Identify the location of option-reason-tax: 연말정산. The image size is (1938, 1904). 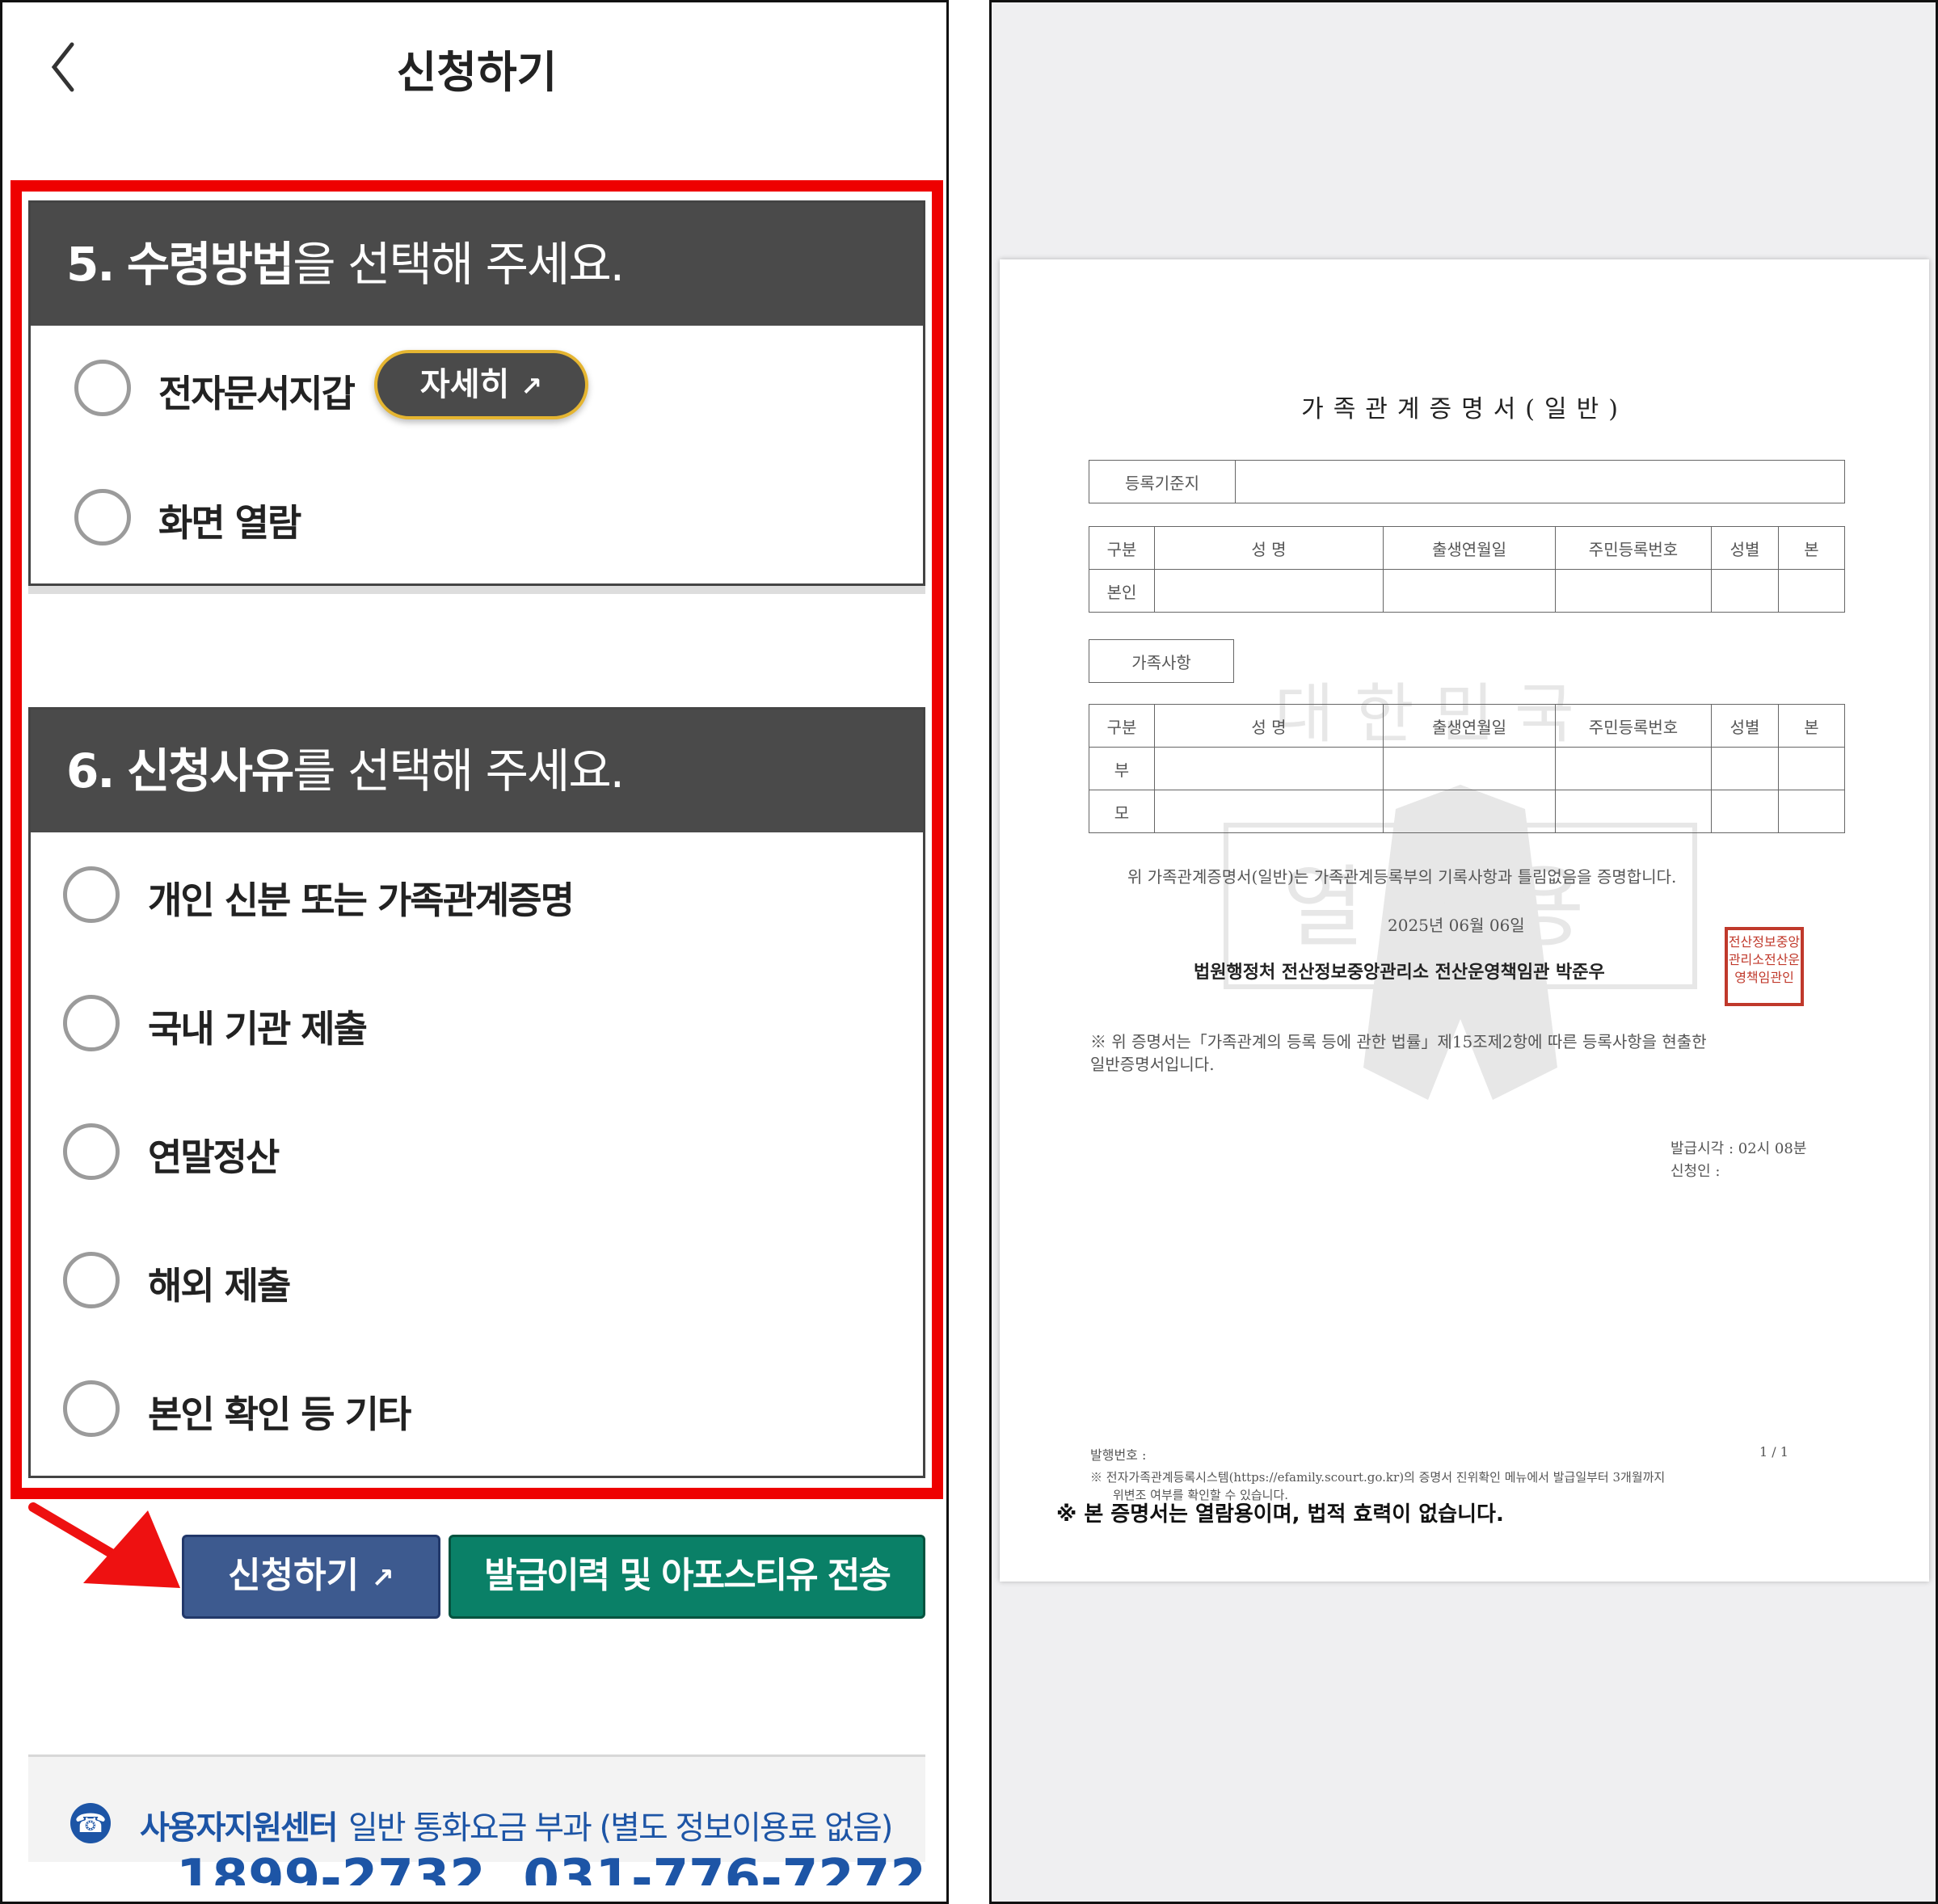
(477, 1154).